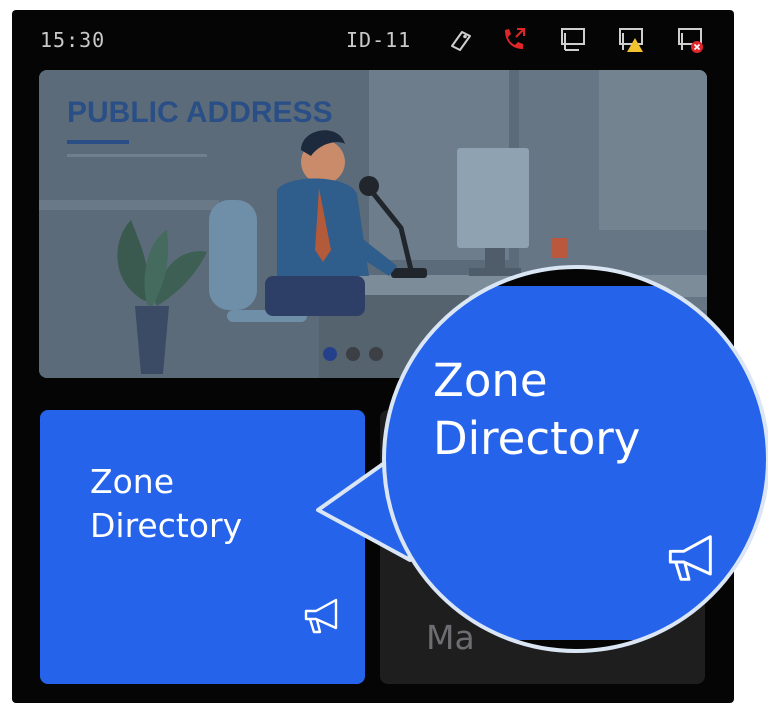 The width and height of the screenshot is (768, 709). What do you see at coordinates (321, 616) in the screenshot?
I see `megaphone-icon` at bounding box center [321, 616].